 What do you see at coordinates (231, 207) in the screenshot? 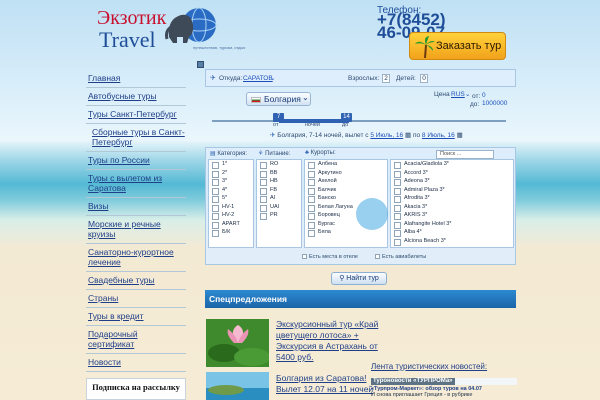
I see `category-item: HV-1` at bounding box center [231, 207].